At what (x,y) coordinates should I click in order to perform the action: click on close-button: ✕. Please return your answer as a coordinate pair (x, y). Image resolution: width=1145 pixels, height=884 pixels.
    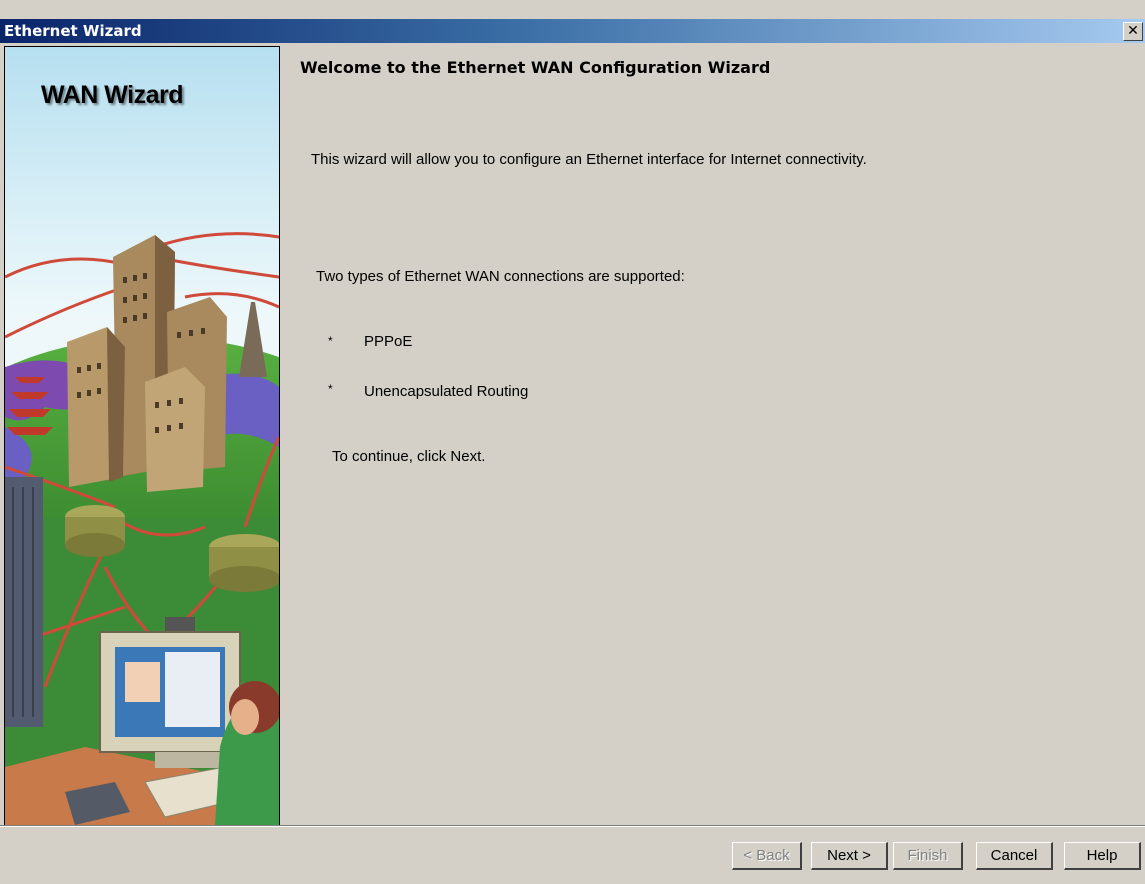
    Looking at the image, I should click on (1133, 31).